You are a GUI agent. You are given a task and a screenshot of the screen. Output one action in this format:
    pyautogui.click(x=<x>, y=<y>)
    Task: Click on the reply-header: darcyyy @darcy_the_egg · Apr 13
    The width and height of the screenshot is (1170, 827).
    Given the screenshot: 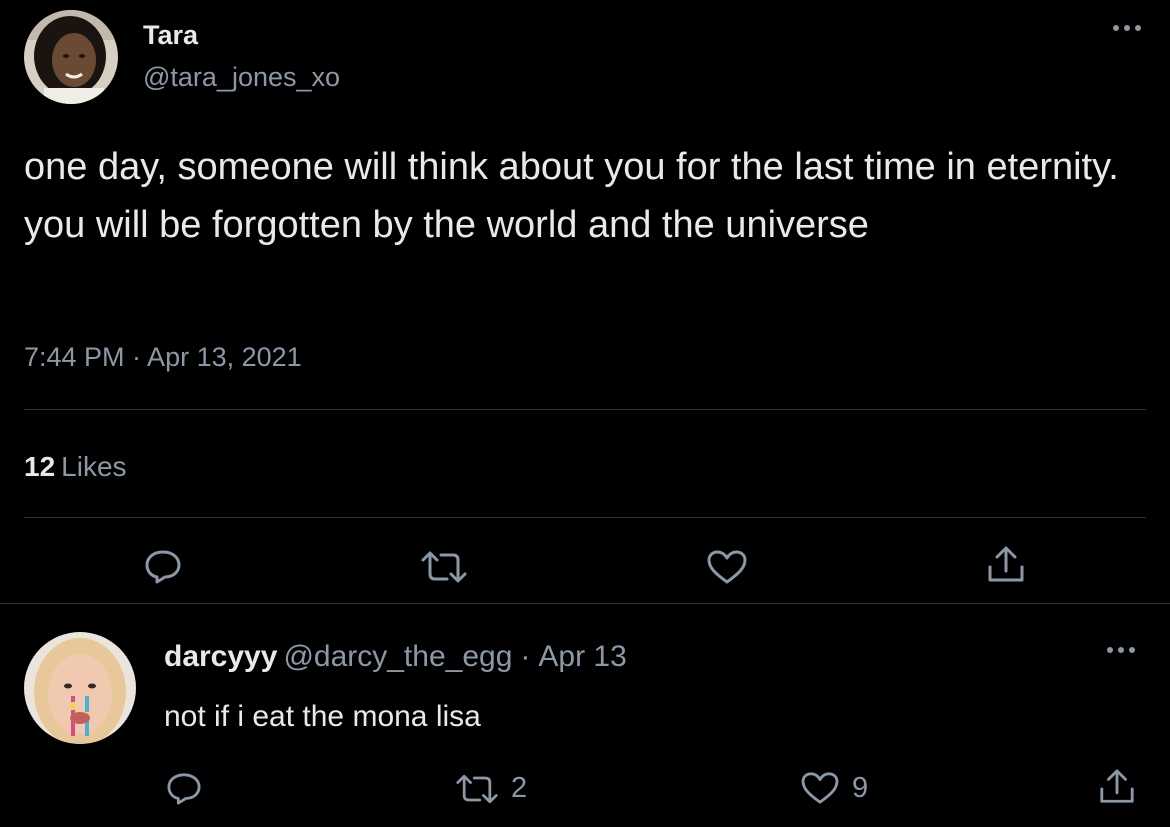 What is the action you would take?
    pyautogui.click(x=395, y=657)
    